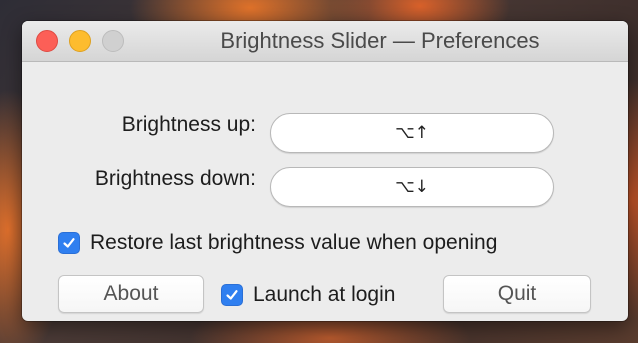  I want to click on window-title: Brightness Slider — Preferences, so click(380, 40).